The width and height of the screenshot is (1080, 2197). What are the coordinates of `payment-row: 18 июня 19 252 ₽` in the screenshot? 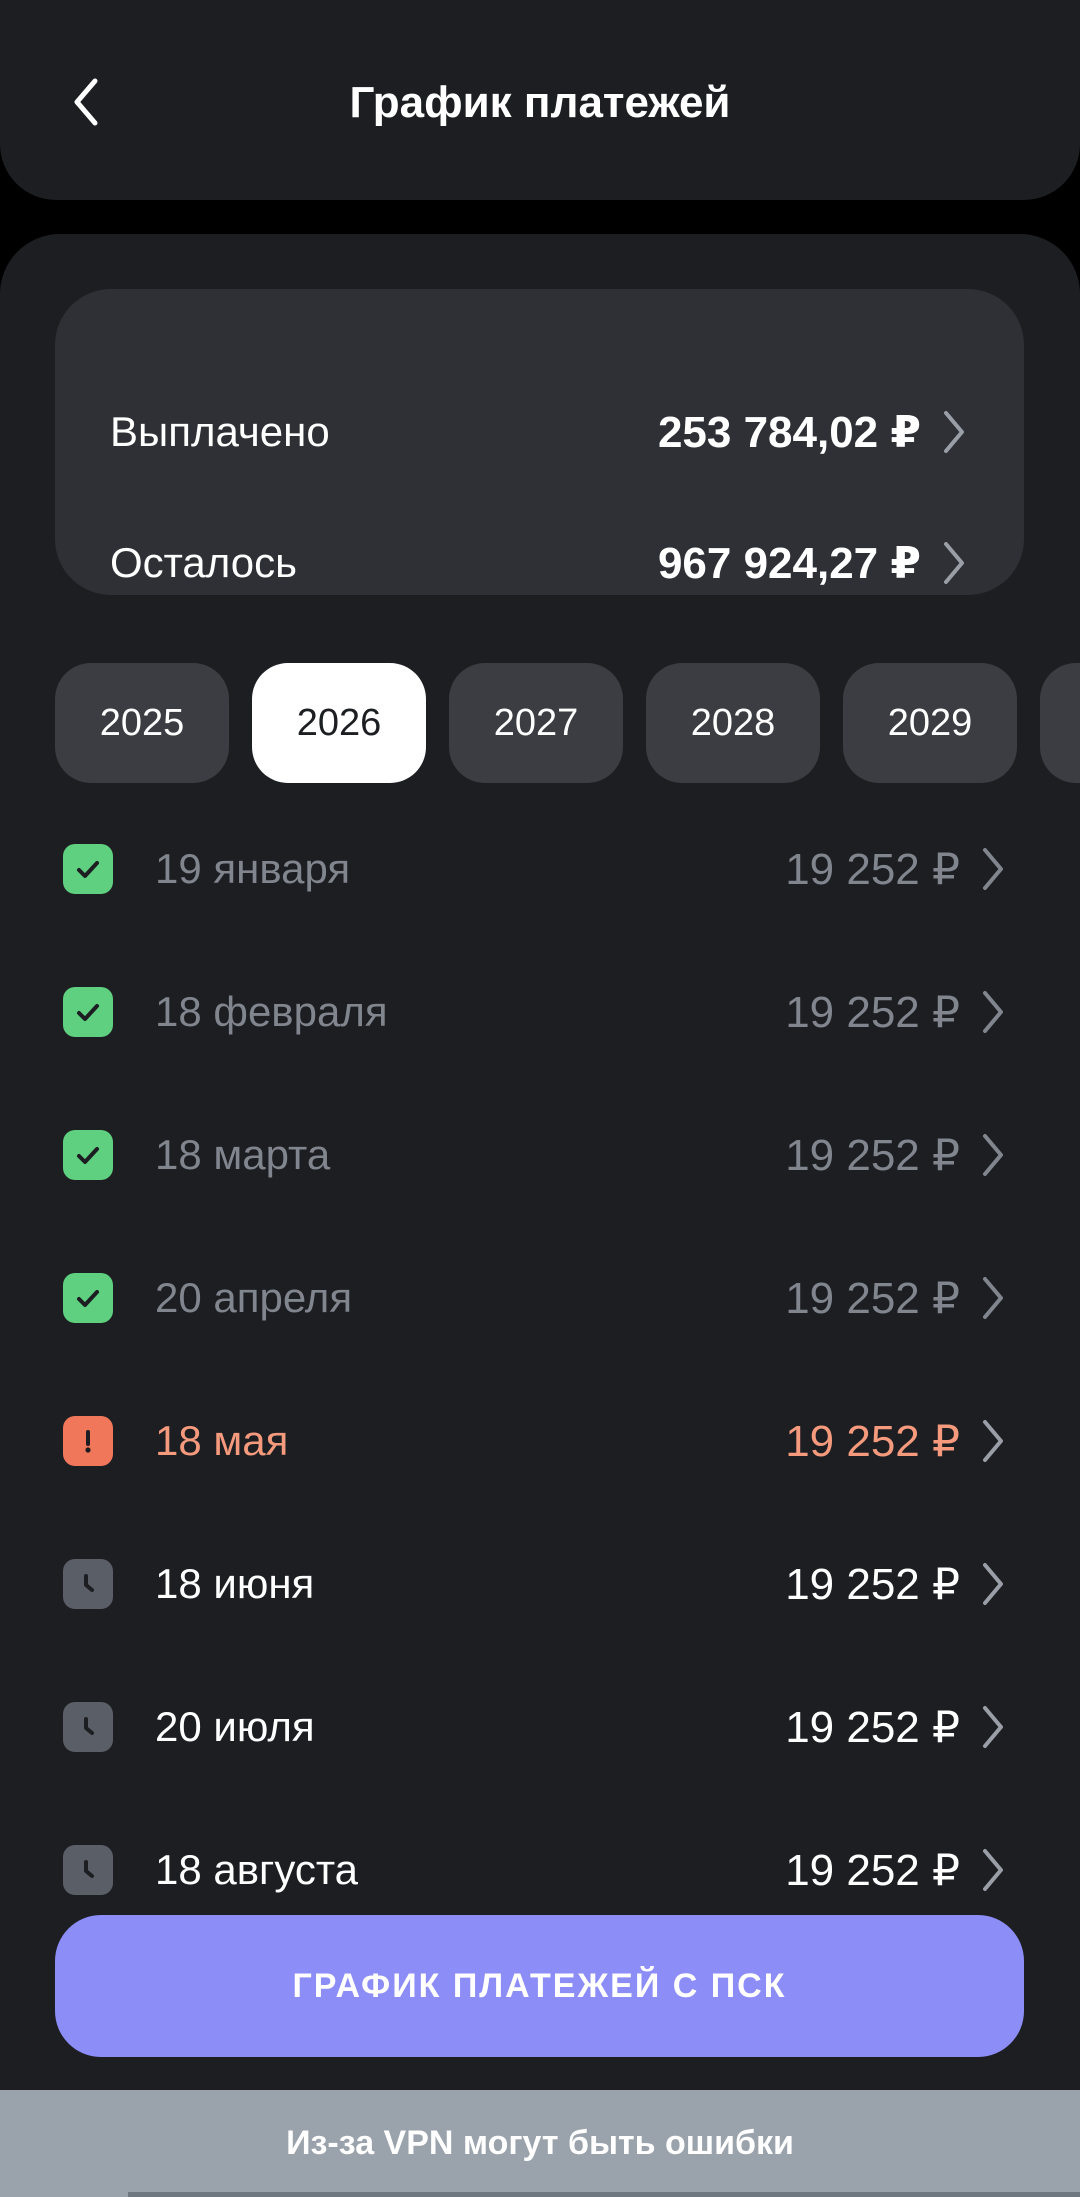 It's located at (540, 1584).